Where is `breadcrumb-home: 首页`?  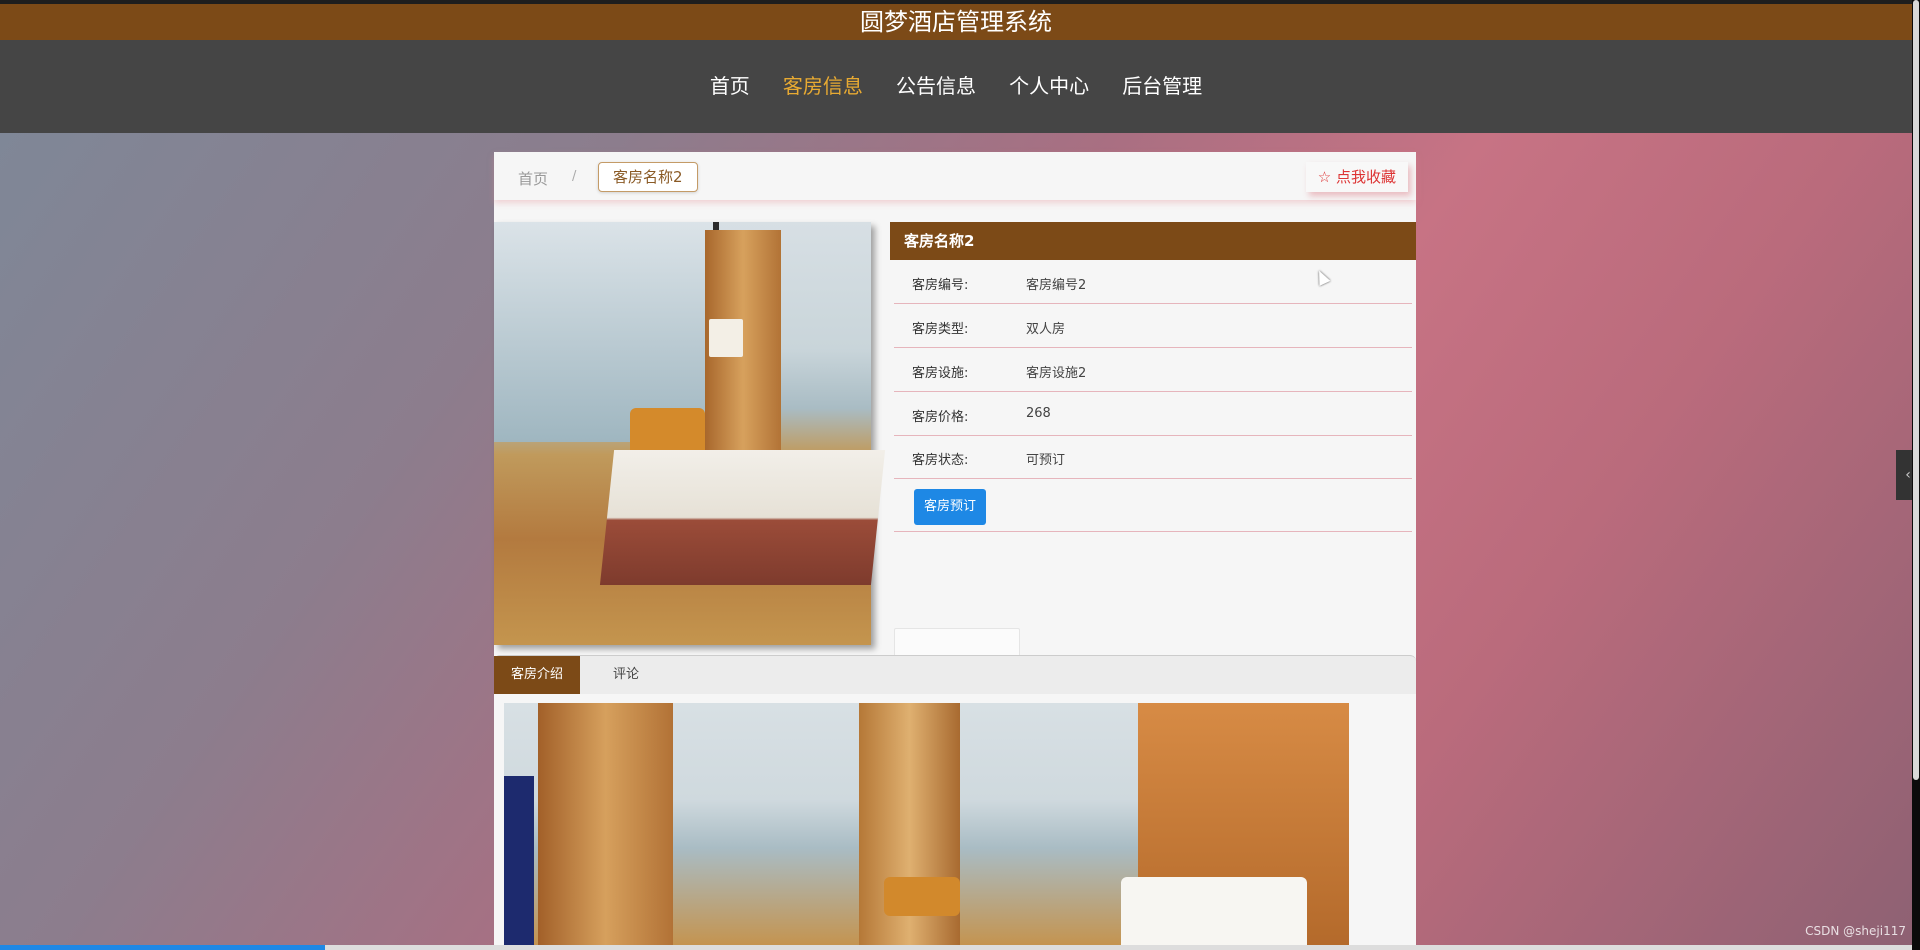
breadcrumb-home: 首页 is located at coordinates (533, 178).